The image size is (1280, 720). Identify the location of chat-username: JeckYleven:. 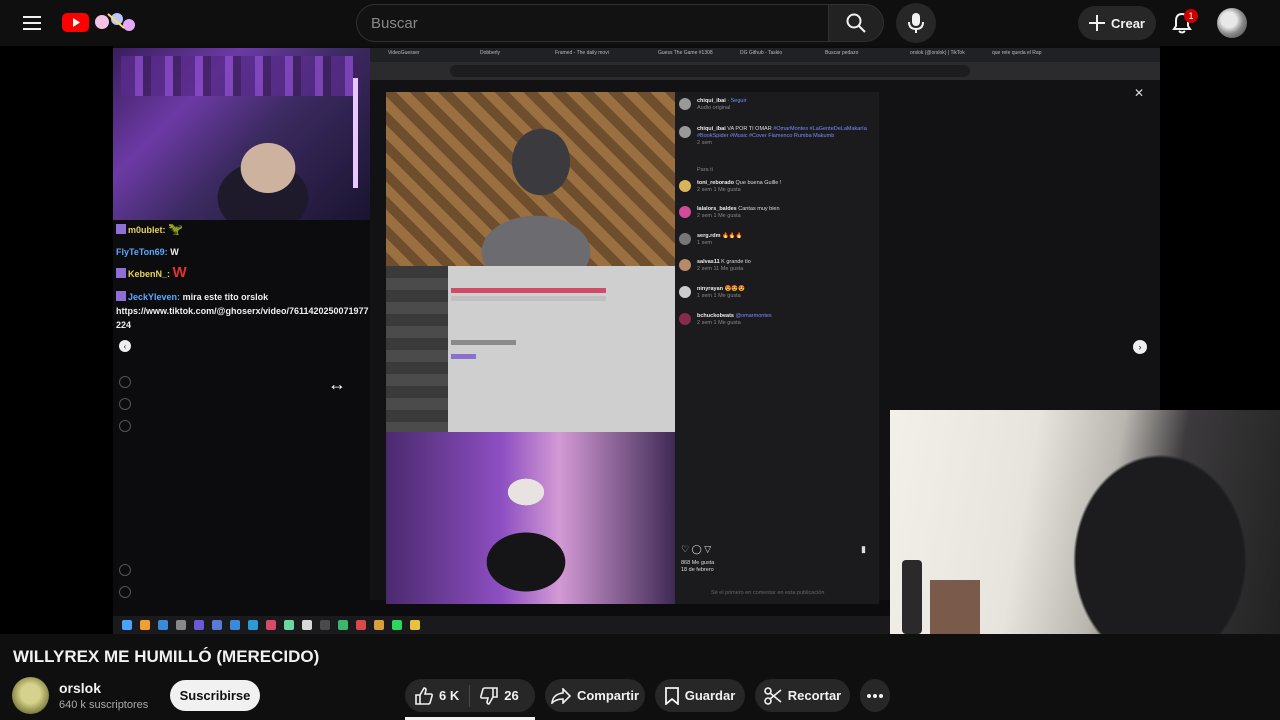
(154, 297).